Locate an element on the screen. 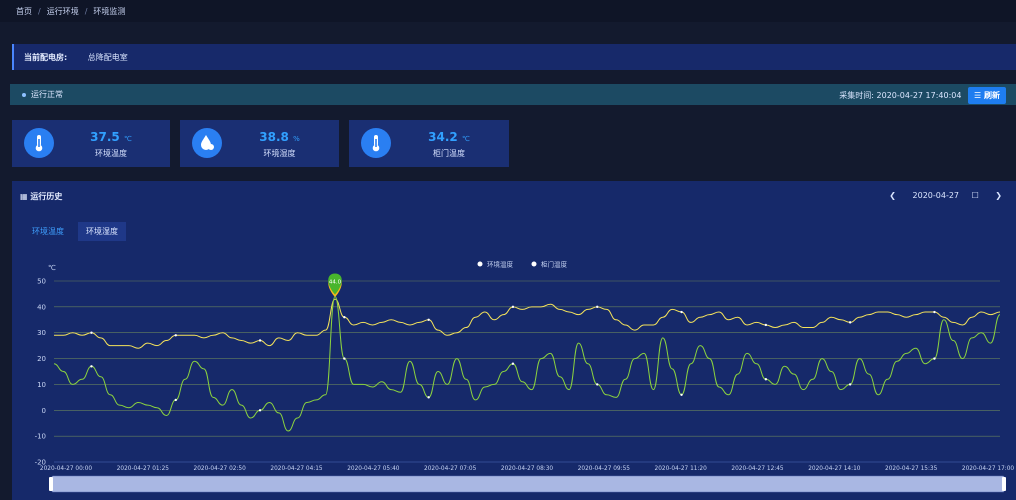 This screenshot has width=1016, height=500. x-tick-label: 2020-04-27 15:35 is located at coordinates (911, 469).